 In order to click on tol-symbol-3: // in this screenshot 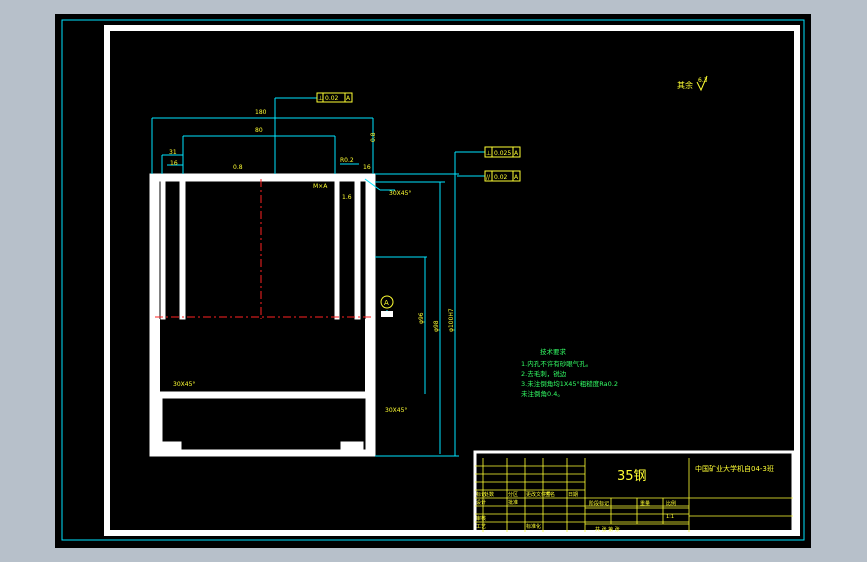, I will do `click(488, 177)`.